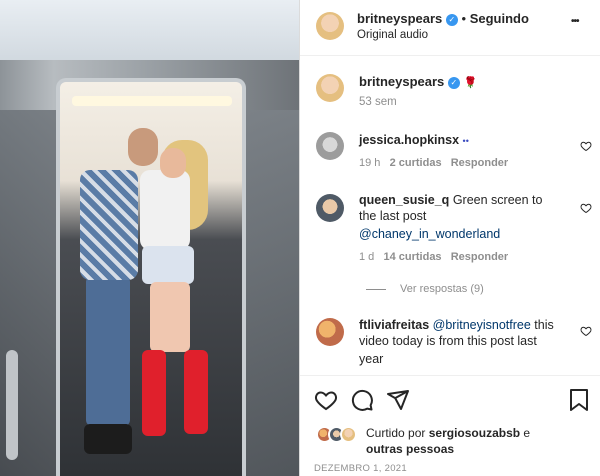 The width and height of the screenshot is (600, 476). I want to click on comment-text-line: video today is from this post last, so click(448, 341).